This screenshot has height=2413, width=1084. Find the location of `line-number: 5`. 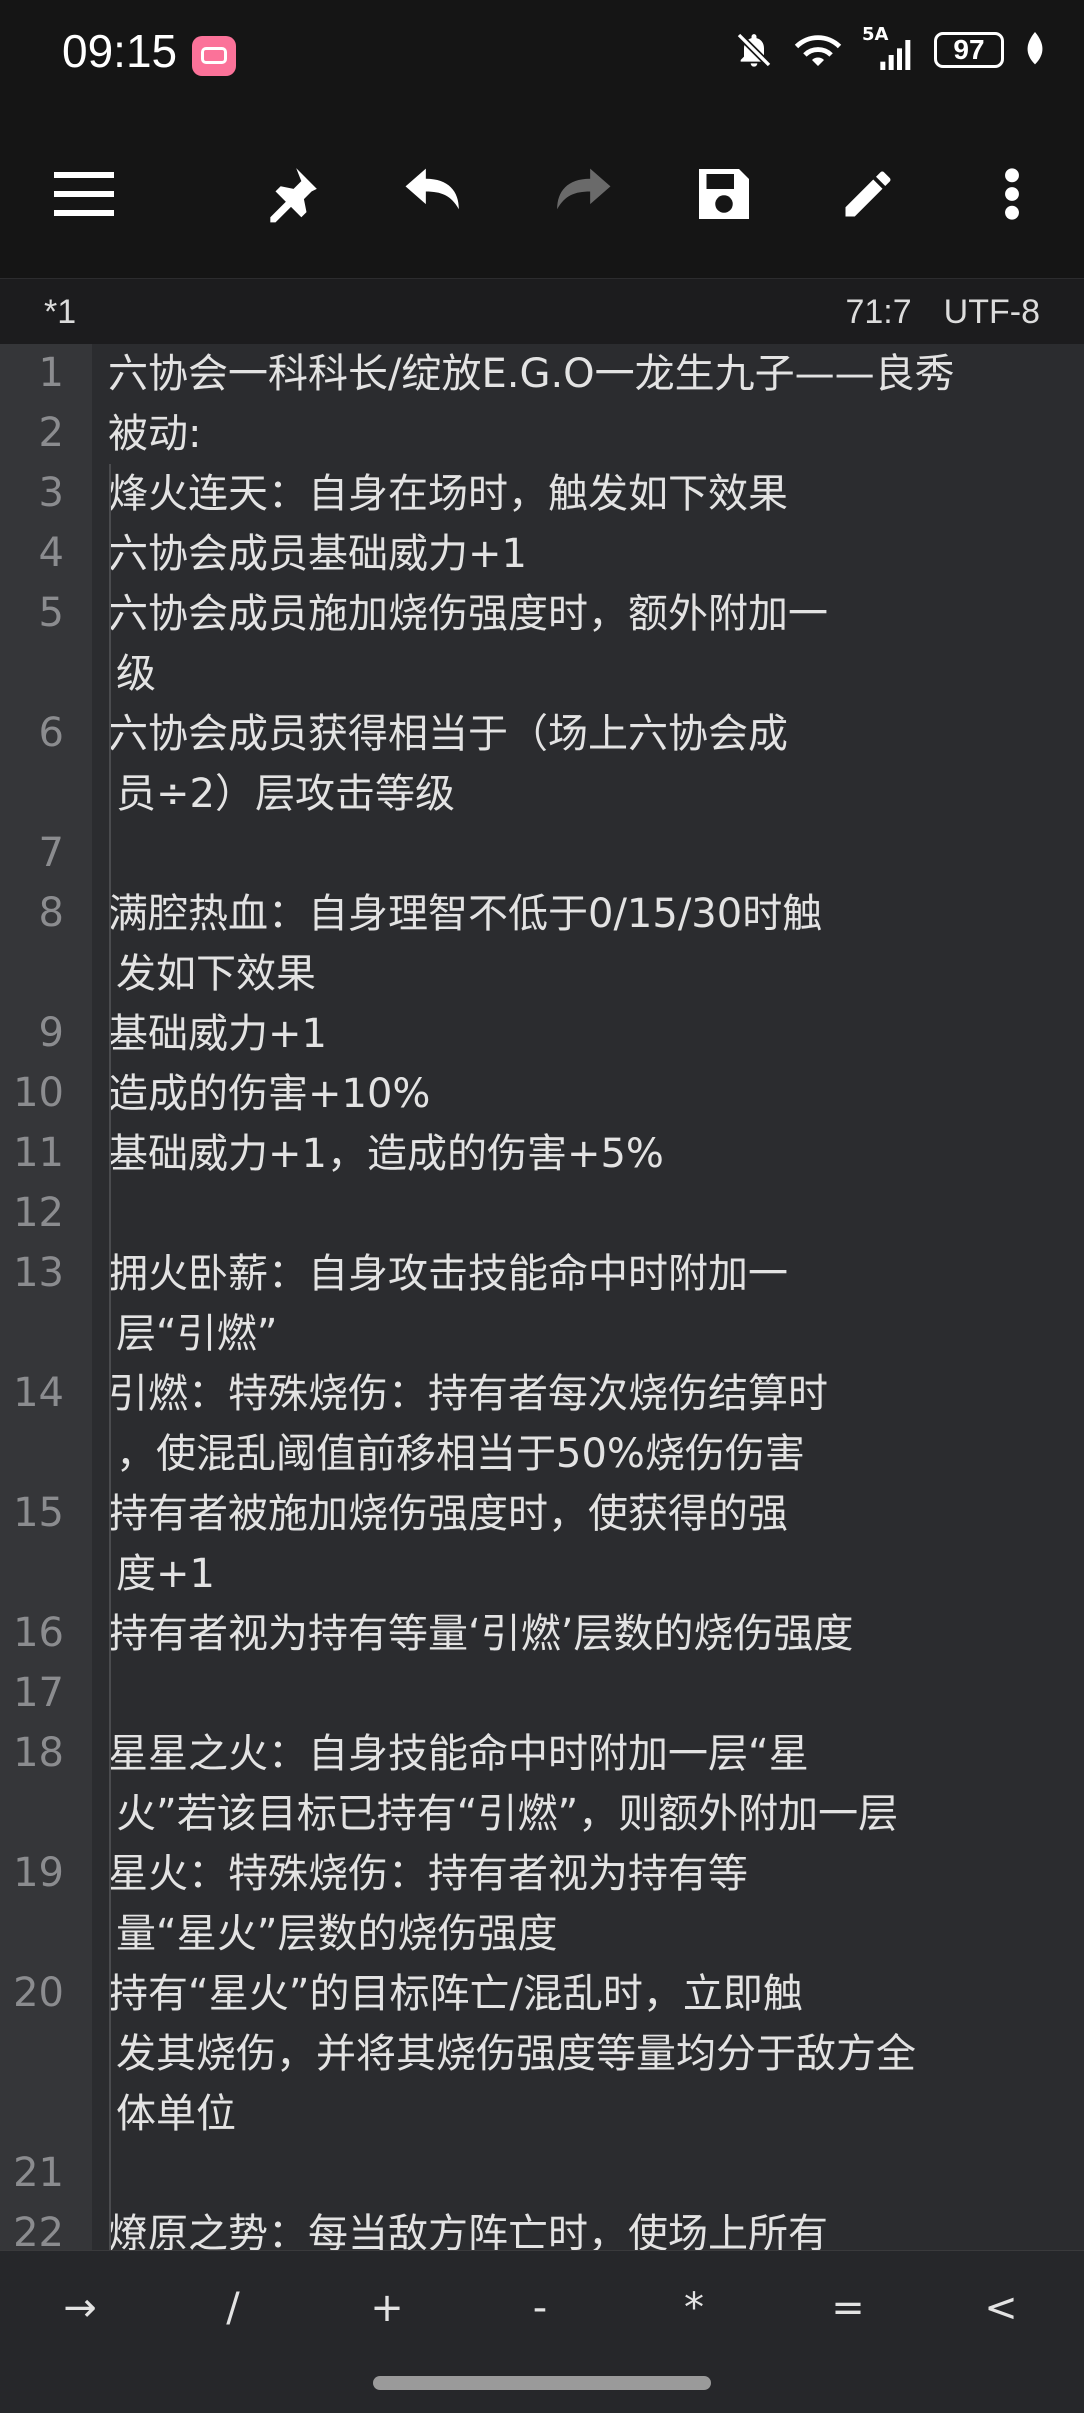

line-number: 5 is located at coordinates (51, 613).